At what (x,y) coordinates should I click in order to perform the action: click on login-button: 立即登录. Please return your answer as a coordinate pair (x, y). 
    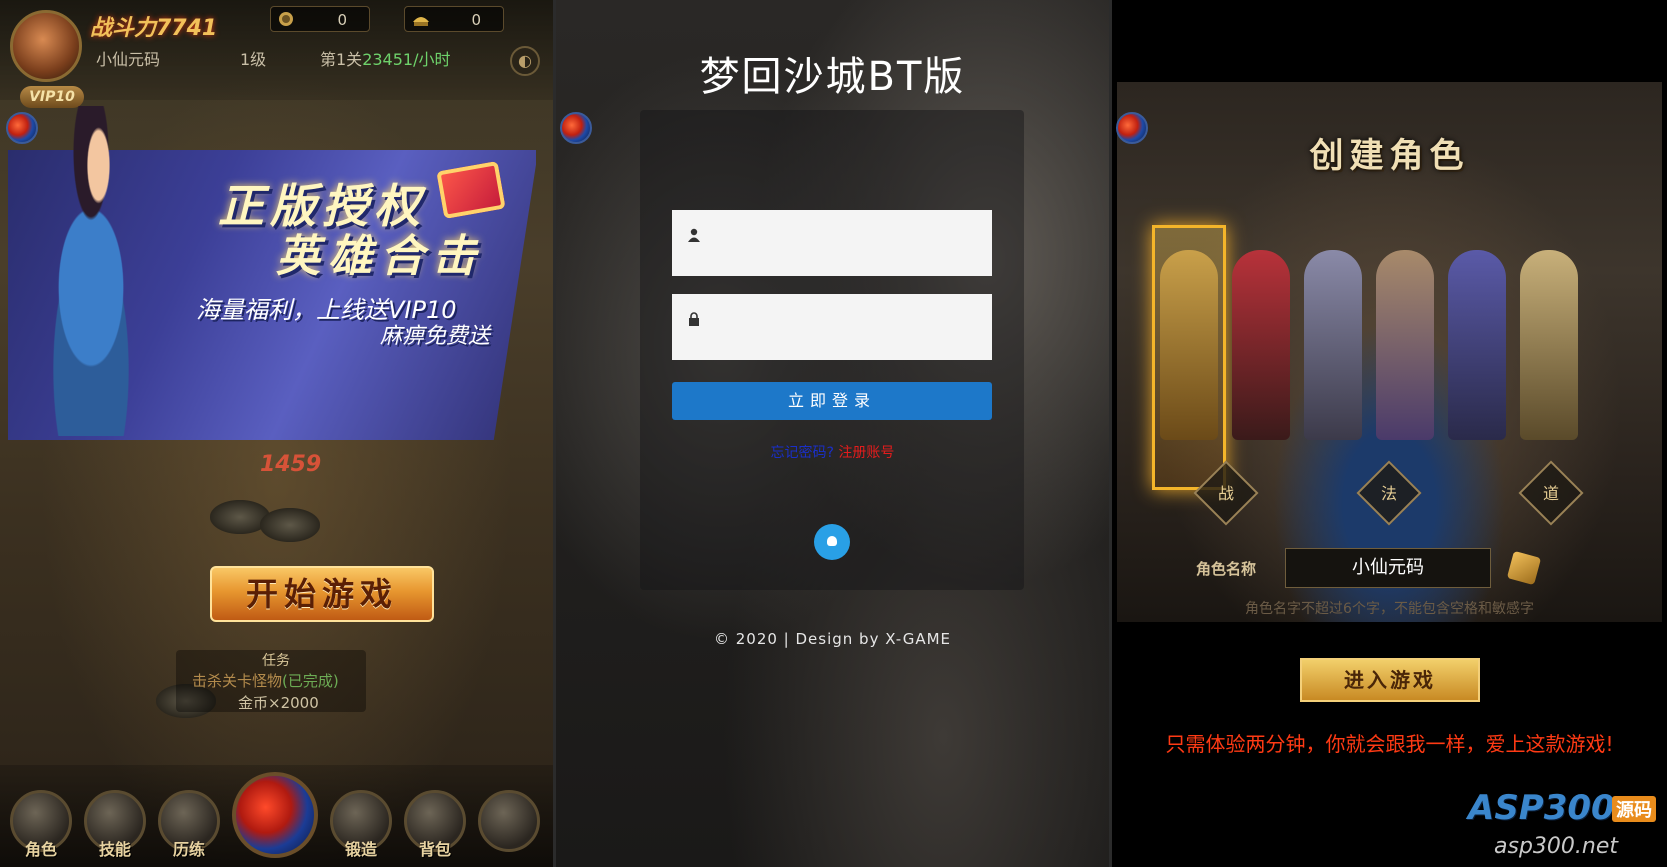
    Looking at the image, I should click on (832, 401).